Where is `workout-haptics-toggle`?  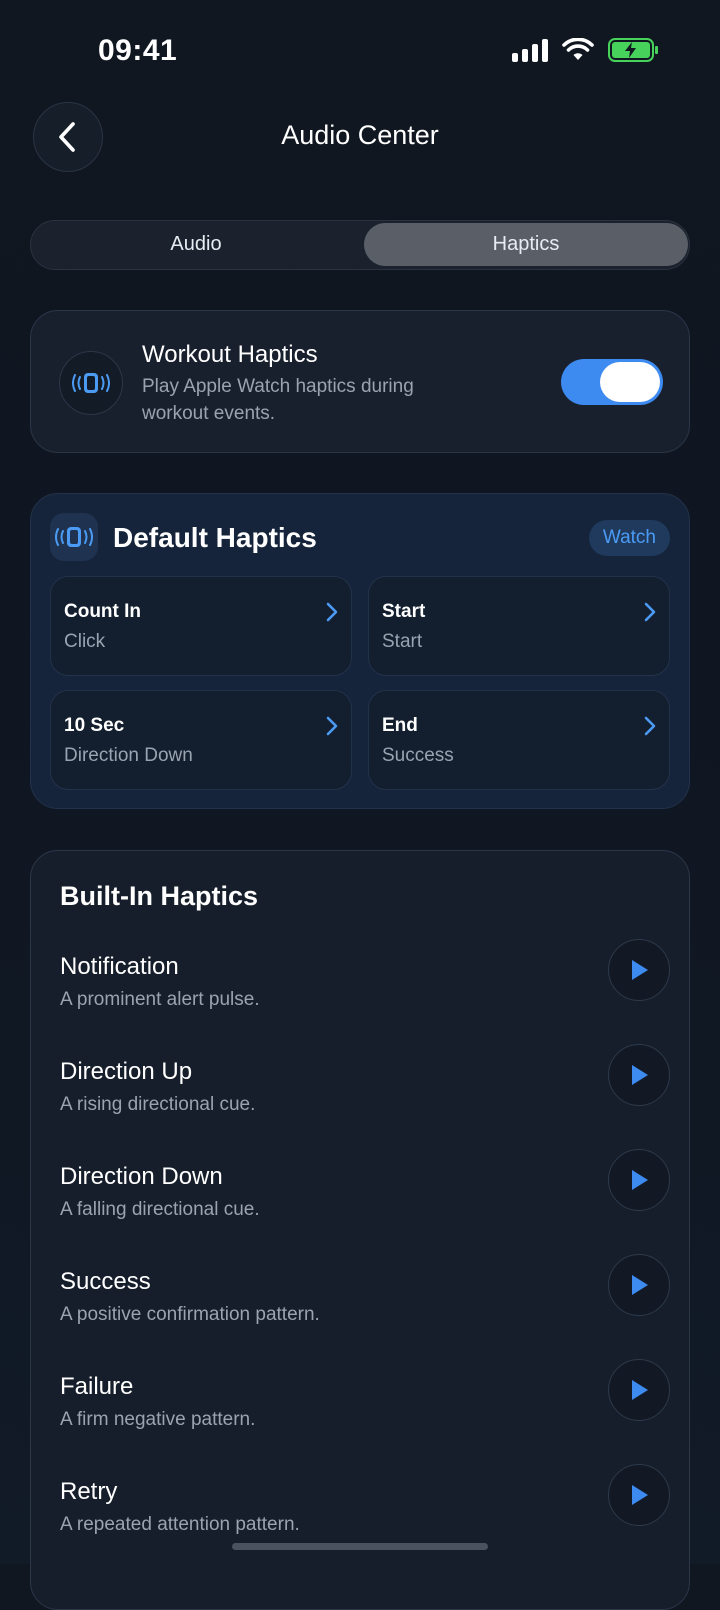 workout-haptics-toggle is located at coordinates (612, 382).